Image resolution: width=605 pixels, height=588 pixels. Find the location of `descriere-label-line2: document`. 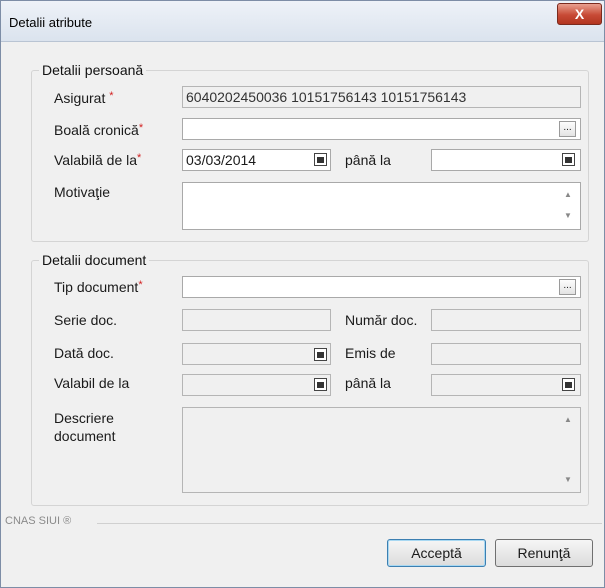

descriere-label-line2: document is located at coordinates (85, 436).